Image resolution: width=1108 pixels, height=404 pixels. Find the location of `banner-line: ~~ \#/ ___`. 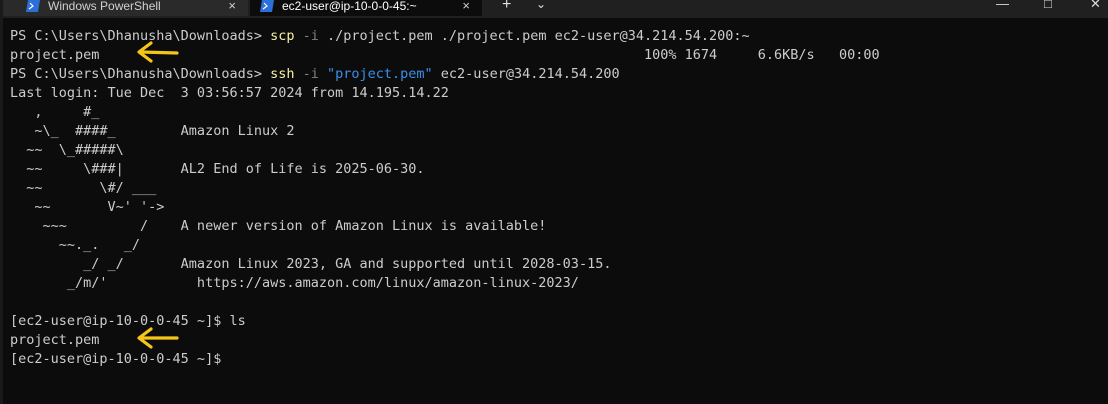

banner-line: ~~ \#/ ___ is located at coordinates (83, 188).